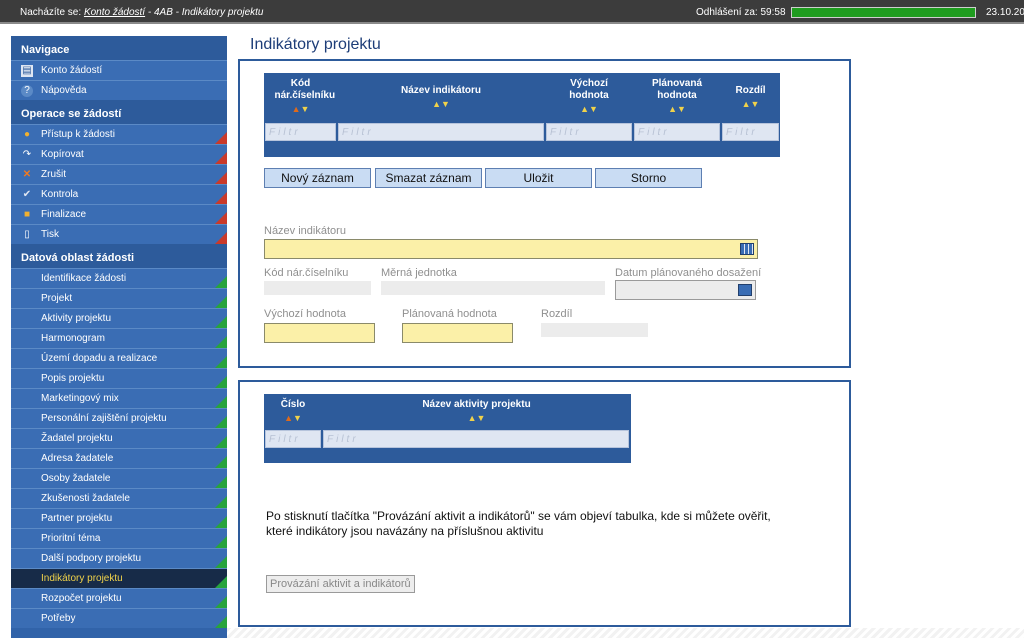 The height and width of the screenshot is (638, 1024). I want to click on sidebar-item-label: Indikátory projektu, so click(82, 578).